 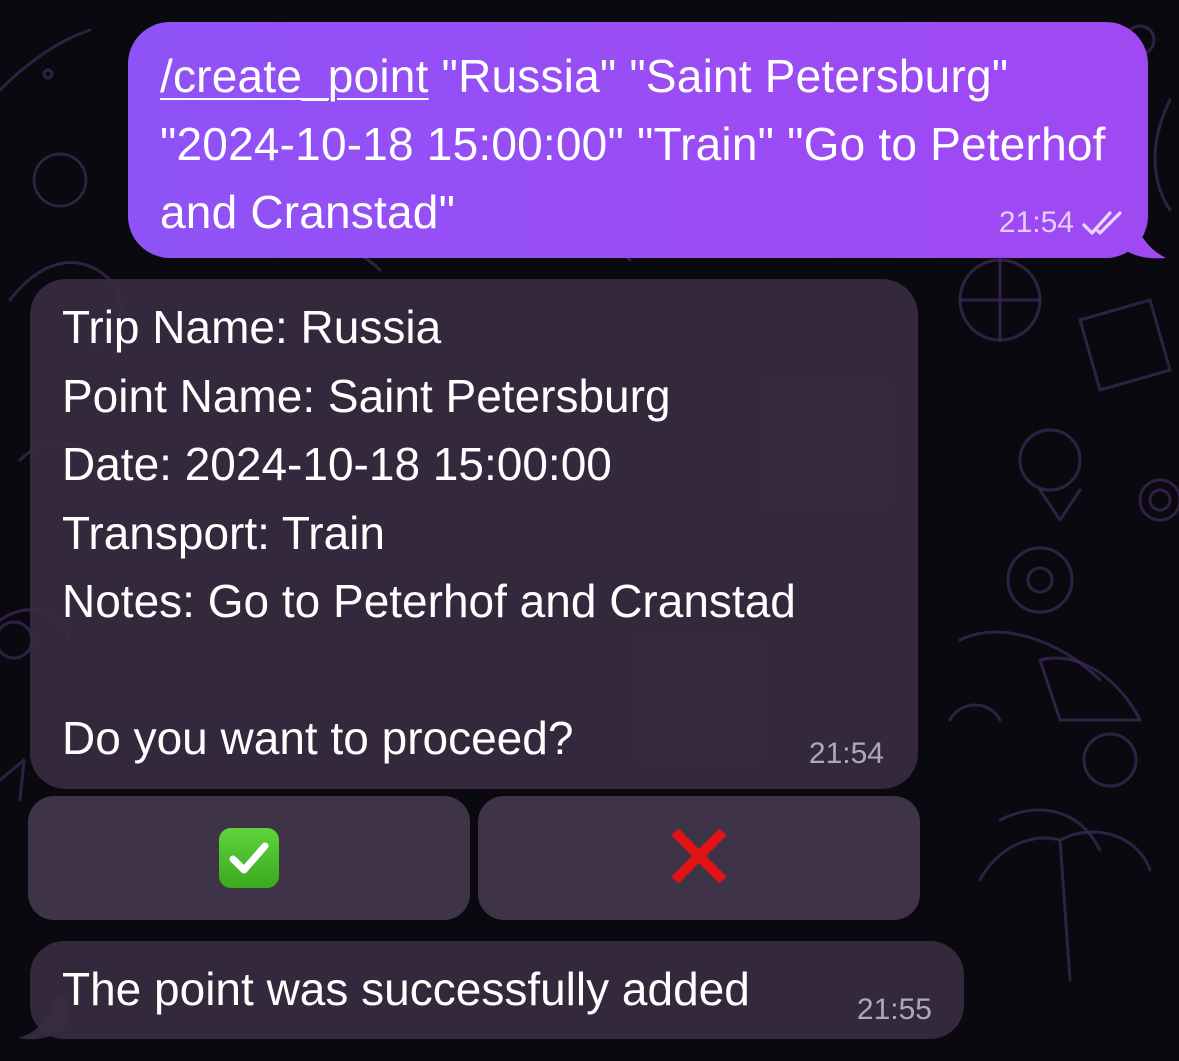 What do you see at coordinates (223, 532) in the screenshot?
I see `transport-line: Transport: Train` at bounding box center [223, 532].